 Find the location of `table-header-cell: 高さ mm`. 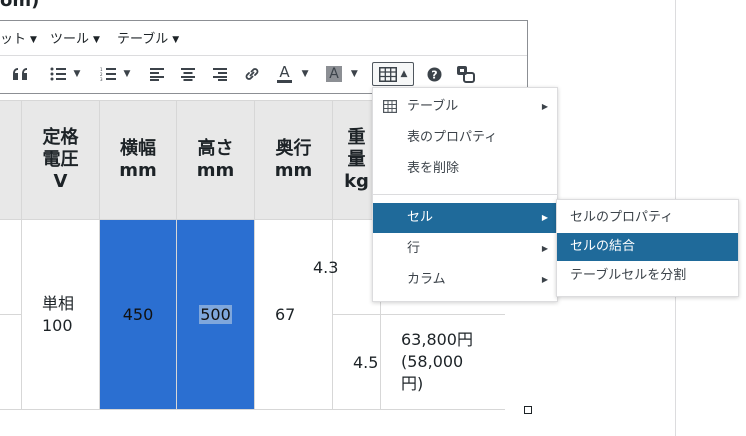

table-header-cell: 高さ mm is located at coordinates (215, 160).